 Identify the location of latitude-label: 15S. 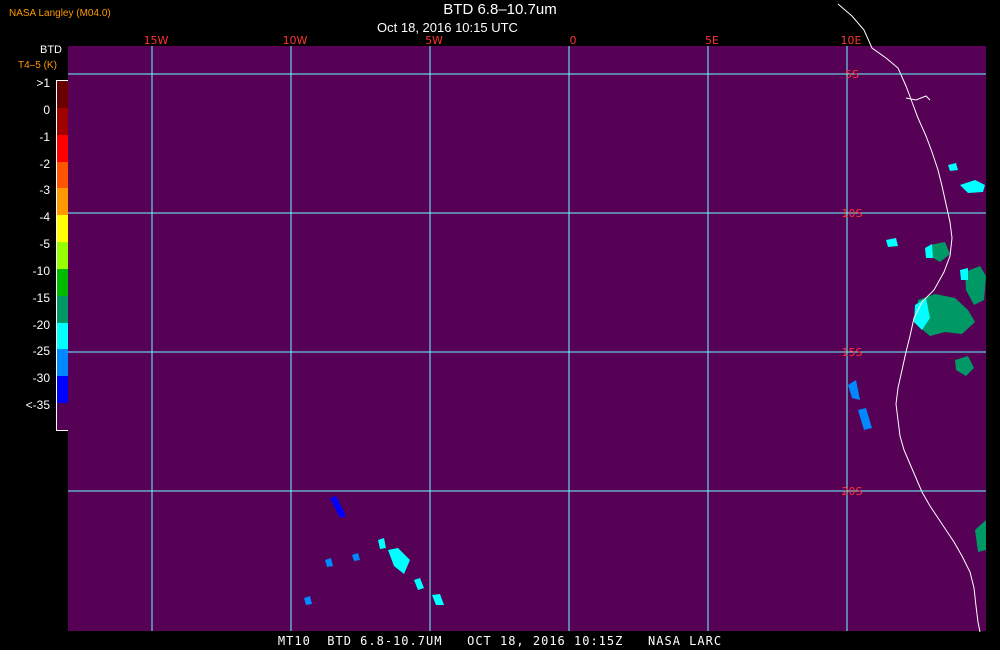
(852, 352).